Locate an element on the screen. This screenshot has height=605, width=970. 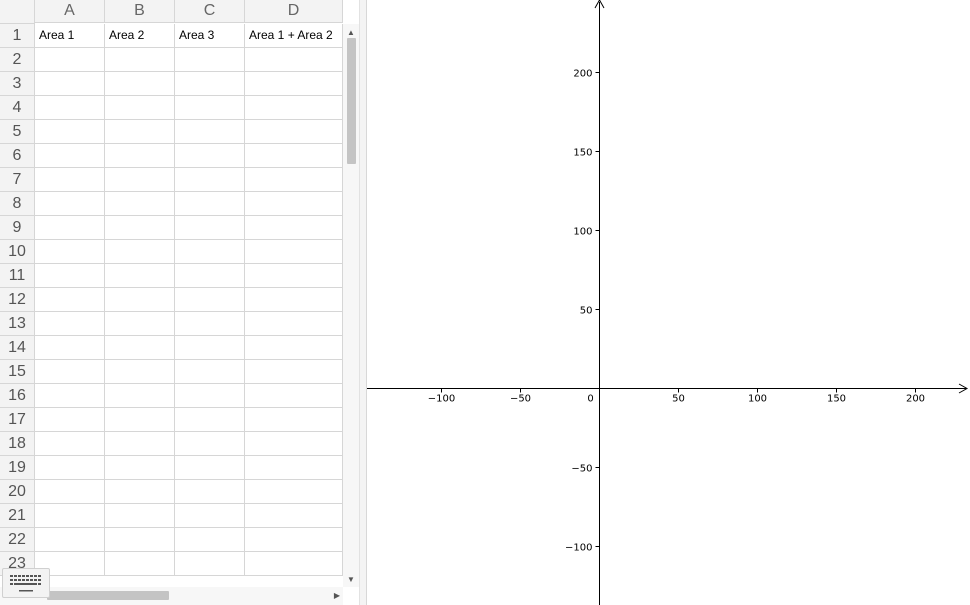
row-header: 10 is located at coordinates (17, 252).